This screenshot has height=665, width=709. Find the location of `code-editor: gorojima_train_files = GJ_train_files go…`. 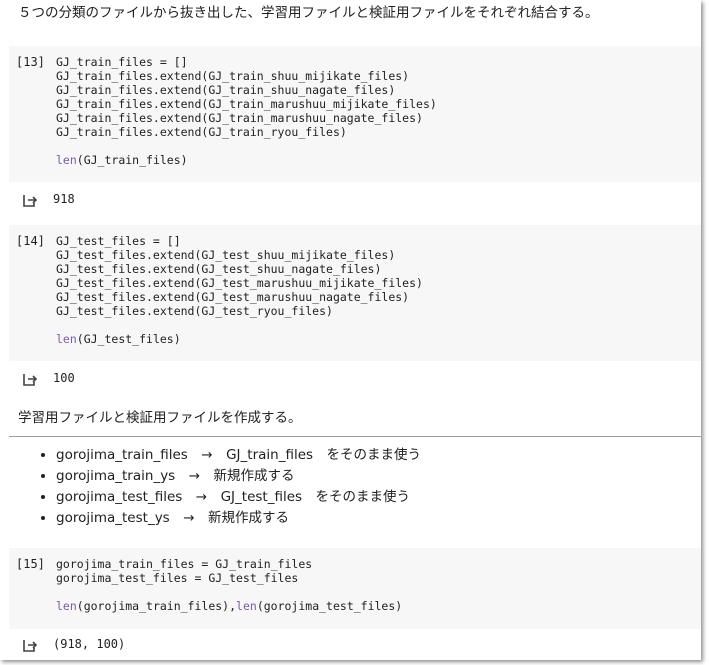

code-editor: gorojima_train_files = GJ_train_files go… is located at coordinates (229, 585).